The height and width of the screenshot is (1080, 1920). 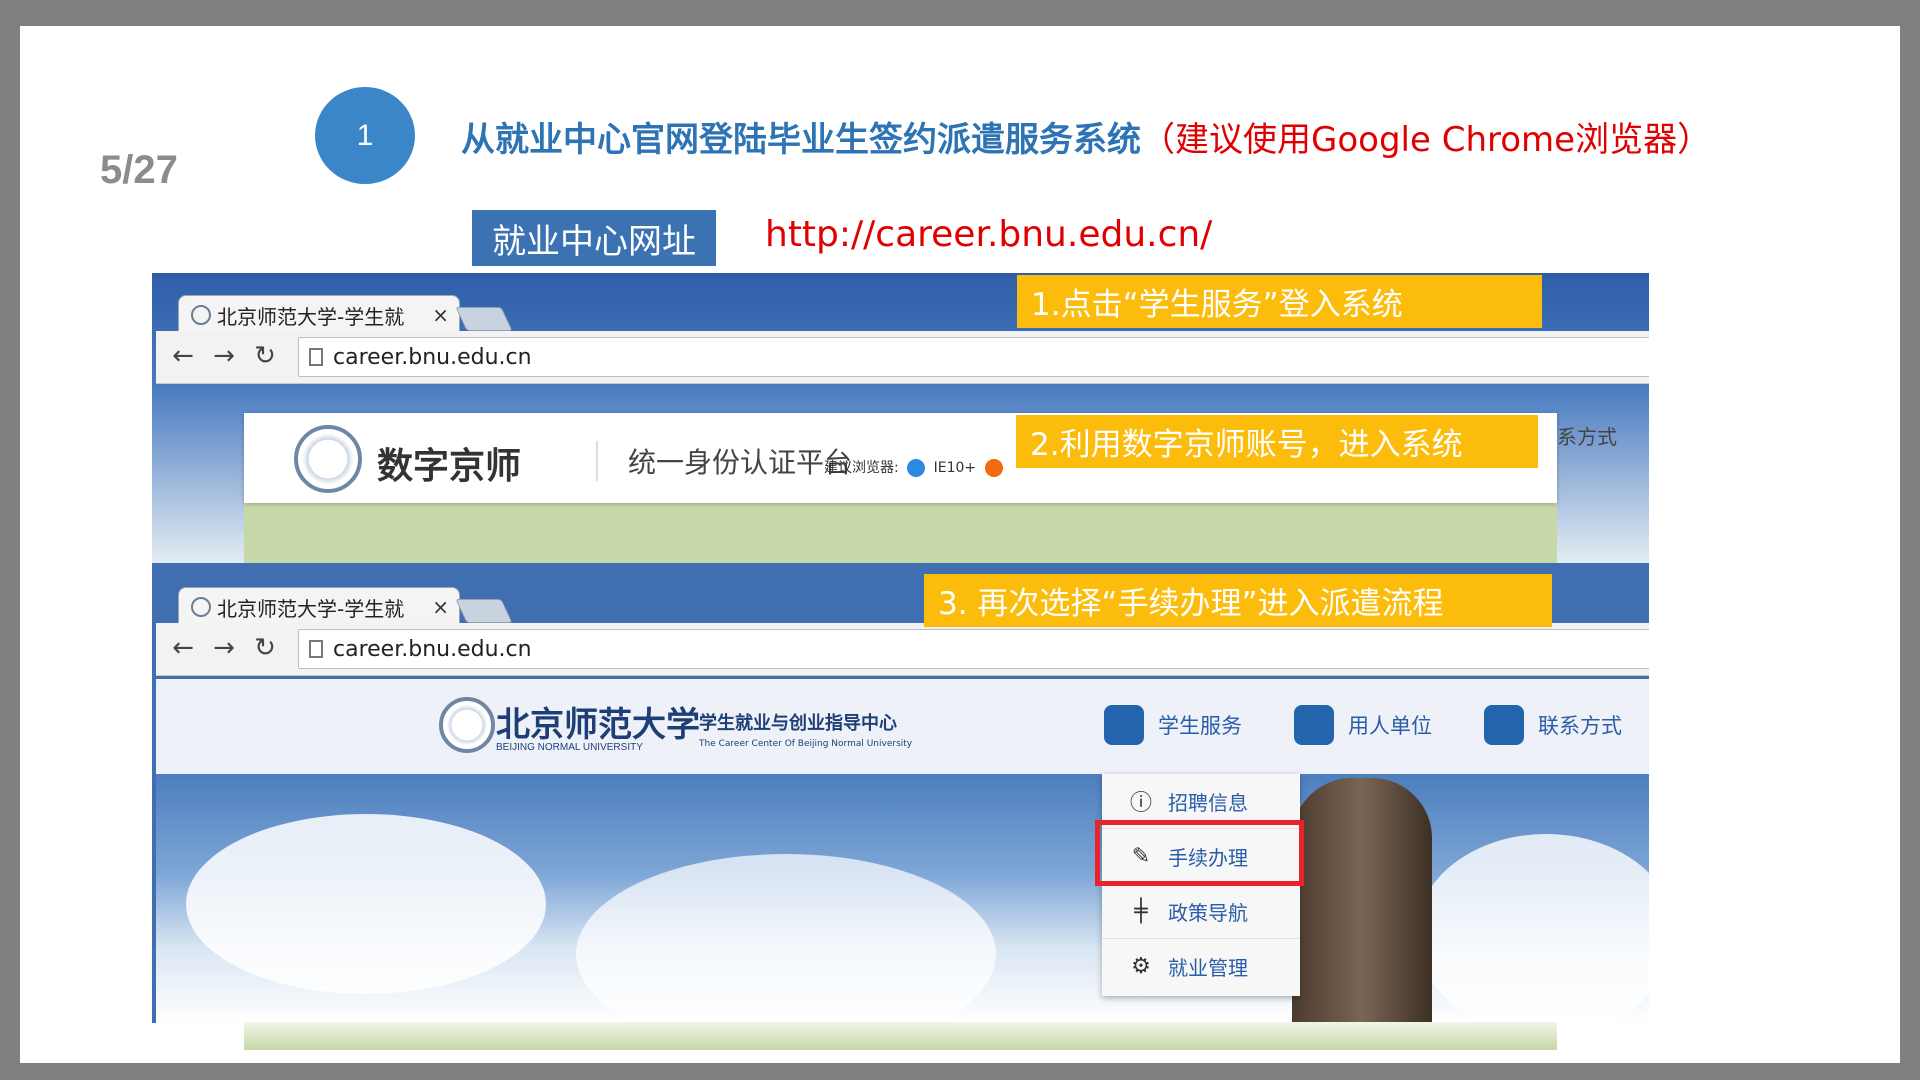 I want to click on browser-recommendation: 建议浏览器: IE10+, so click(x=915, y=467).